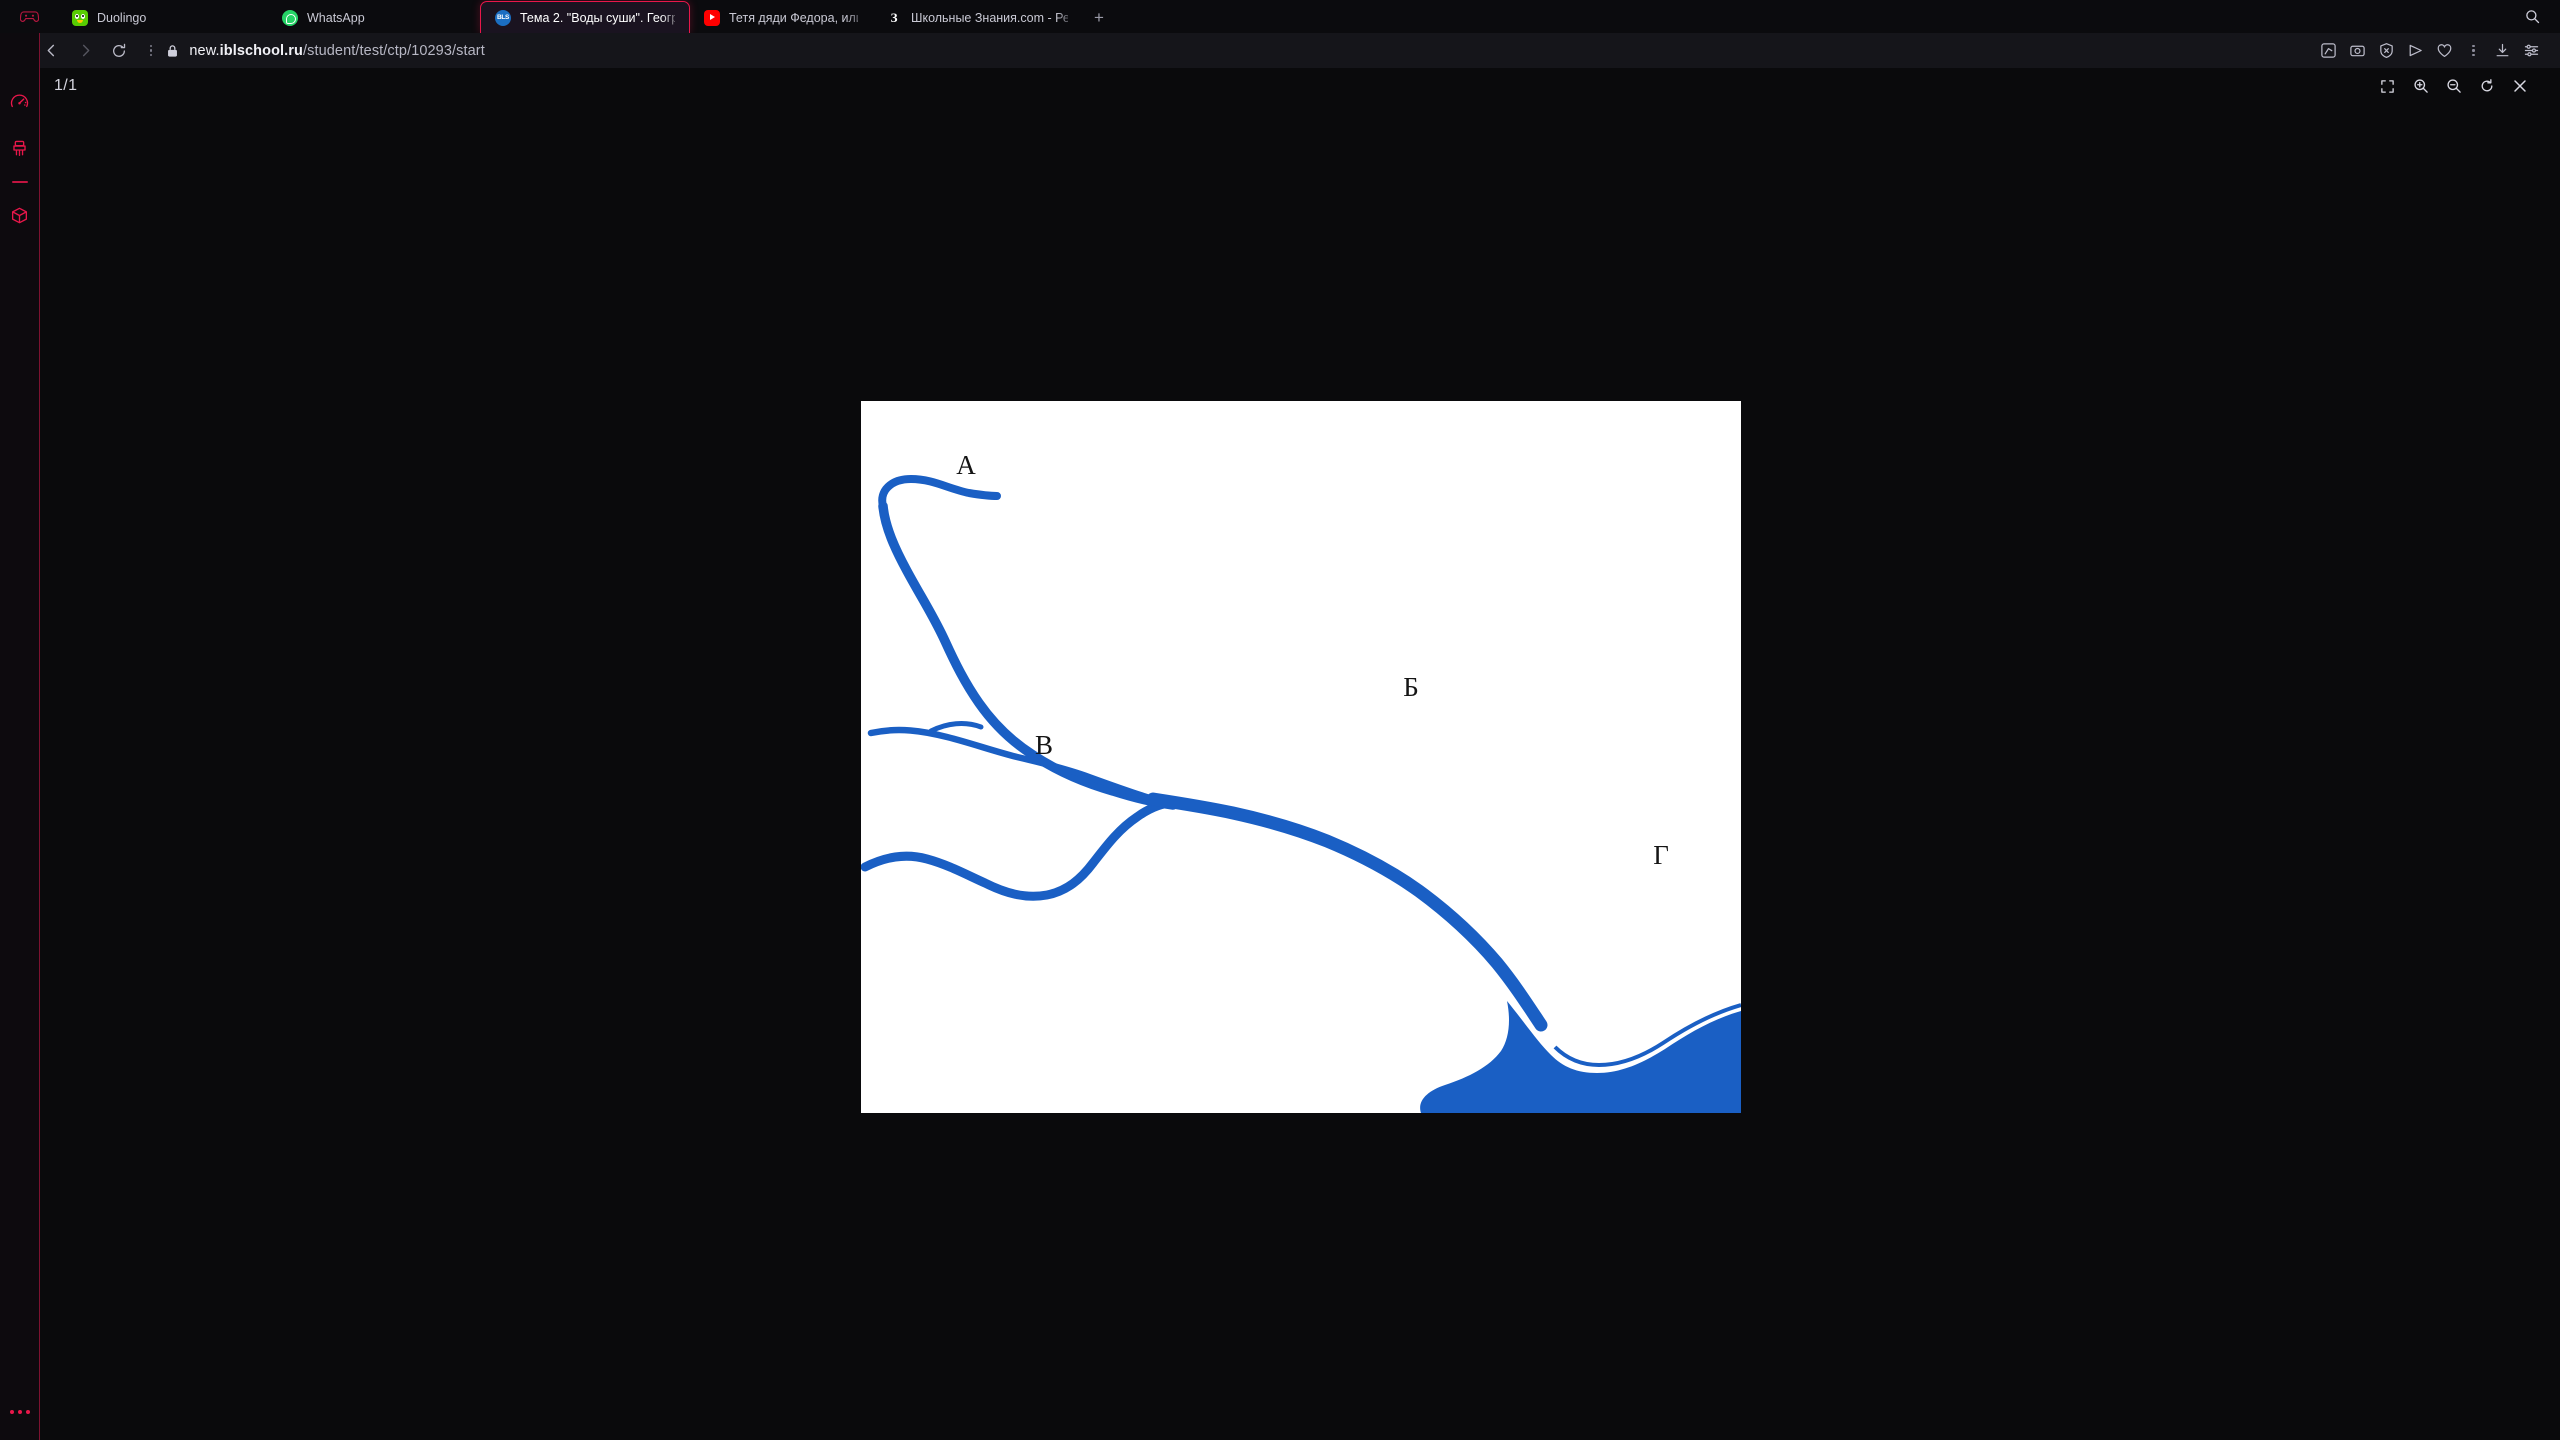 This screenshot has width=2560, height=1440. I want to click on reload-button, so click(119, 51).